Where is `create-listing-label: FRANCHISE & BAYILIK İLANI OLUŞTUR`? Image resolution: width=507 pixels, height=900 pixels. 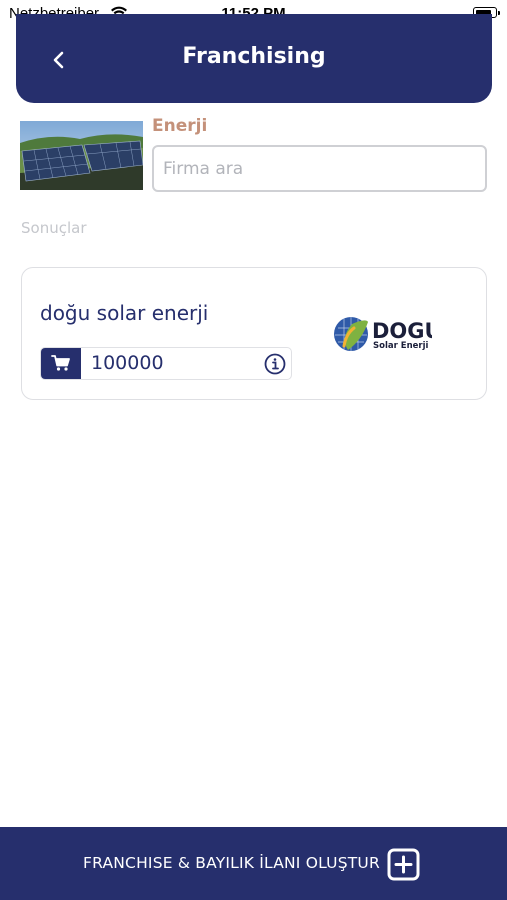 create-listing-label: FRANCHISE & BAYILIK İLANI OLUŞTUR is located at coordinates (231, 863).